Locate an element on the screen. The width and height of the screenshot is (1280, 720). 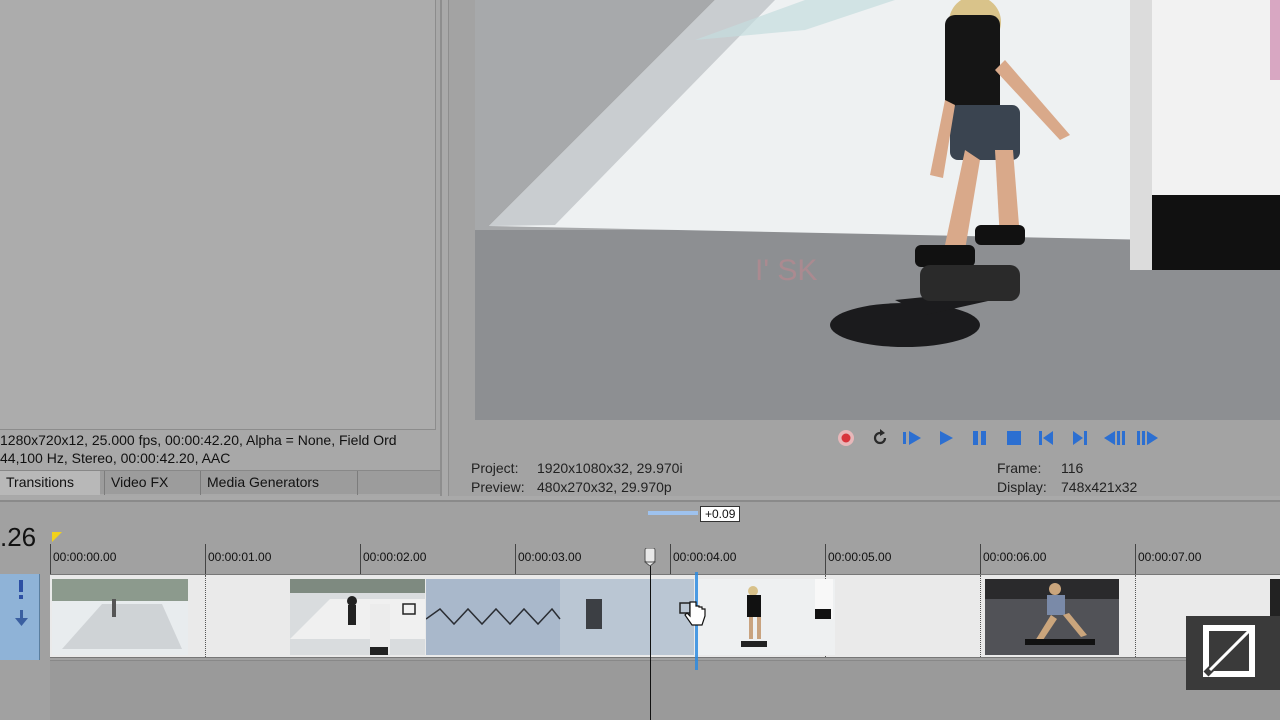
ruler-label: 00:00:05.00 is located at coordinates (860, 557).